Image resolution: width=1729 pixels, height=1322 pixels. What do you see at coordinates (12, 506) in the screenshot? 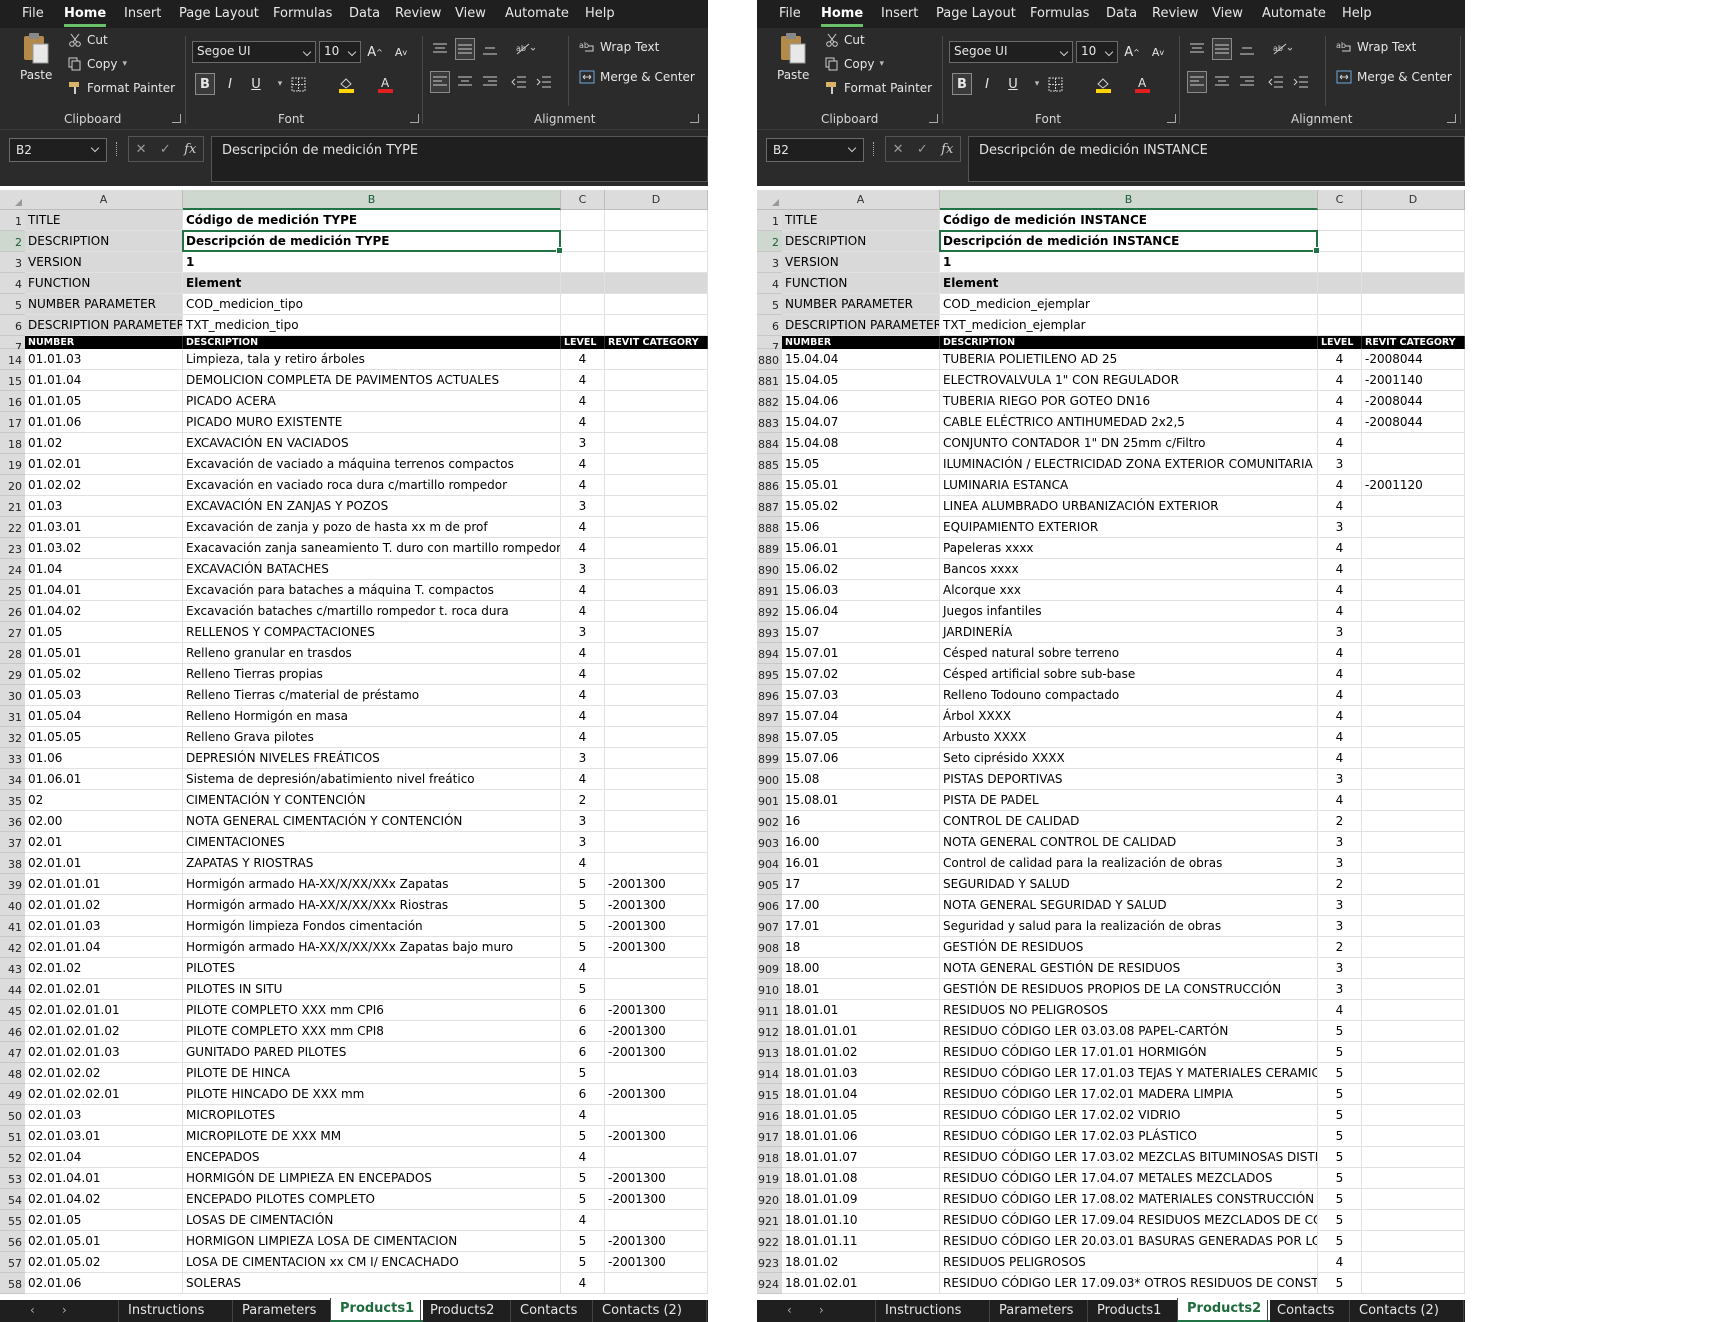
I see `row-number: 21` at bounding box center [12, 506].